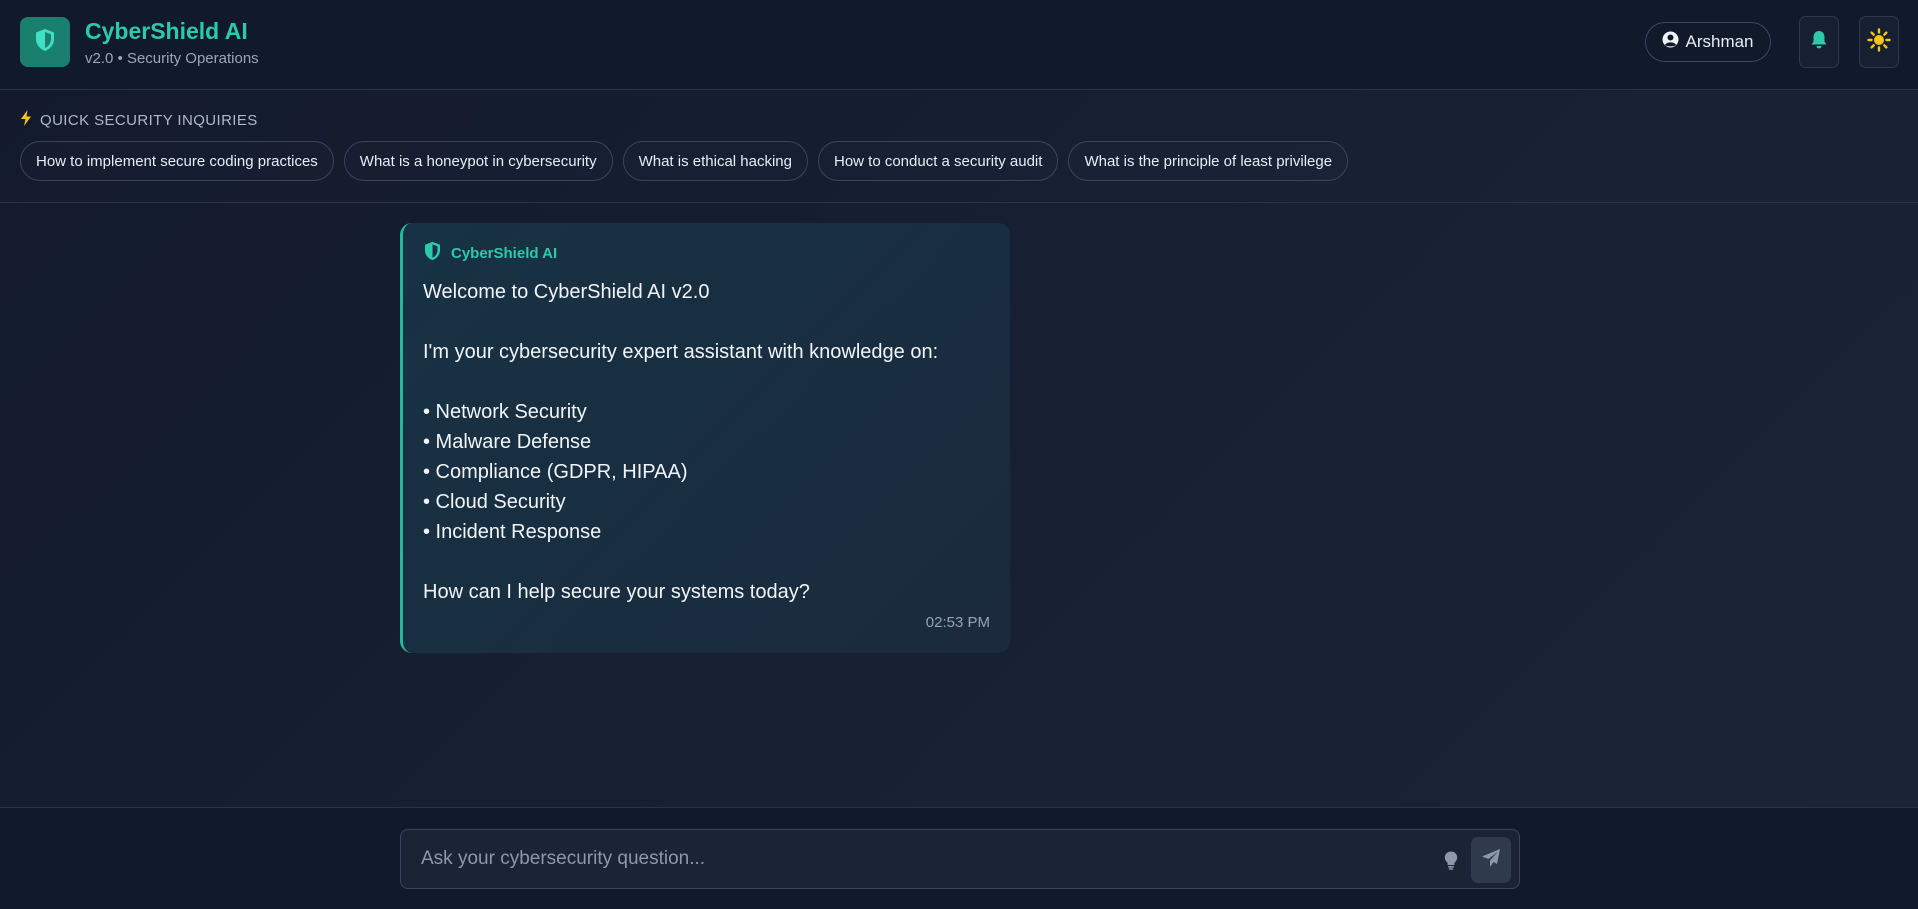  I want to click on quick-inquiry-chip: How to implement secure coding practices, so click(177, 161).